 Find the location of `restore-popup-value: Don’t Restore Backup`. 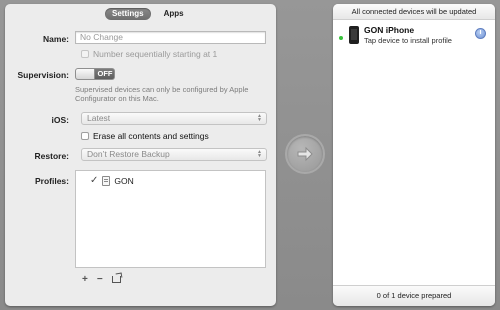

restore-popup-value: Don’t Restore Backup is located at coordinates (128, 154).